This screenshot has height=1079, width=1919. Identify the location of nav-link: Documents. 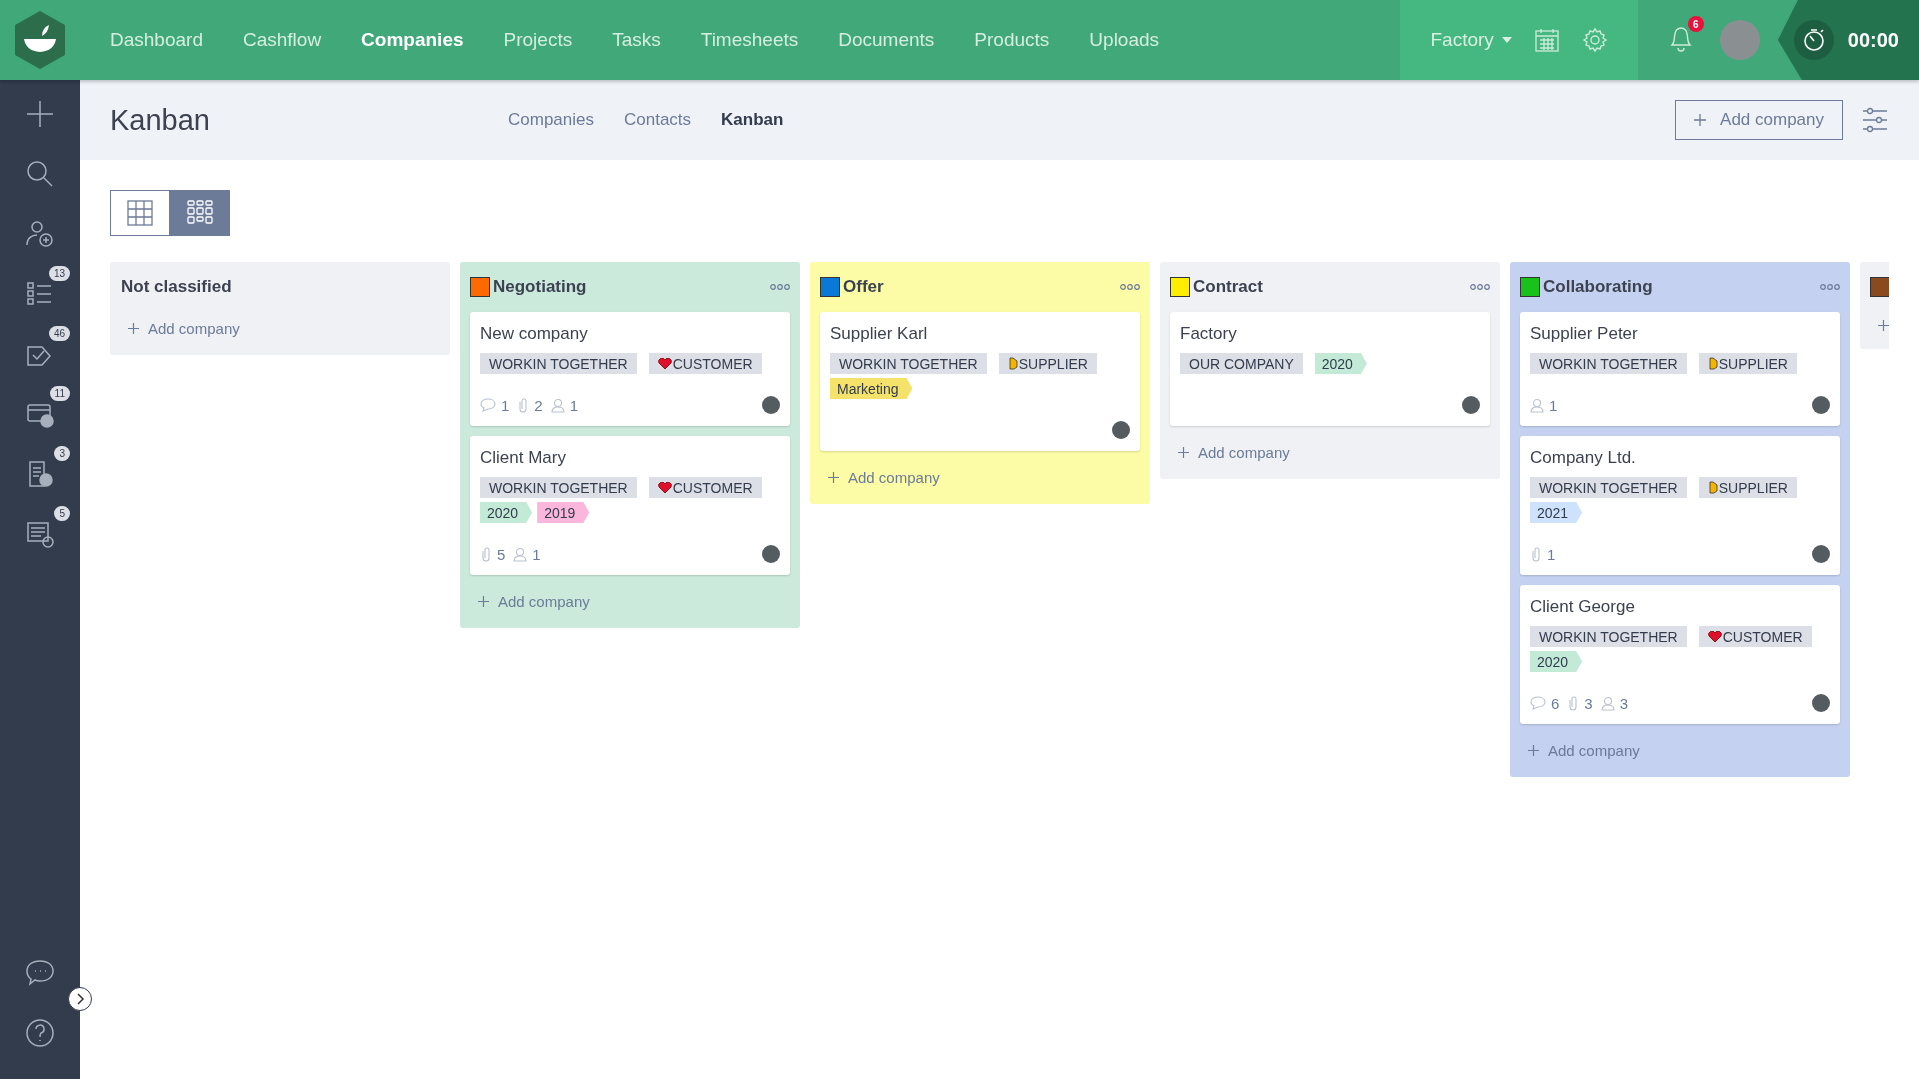
(886, 40).